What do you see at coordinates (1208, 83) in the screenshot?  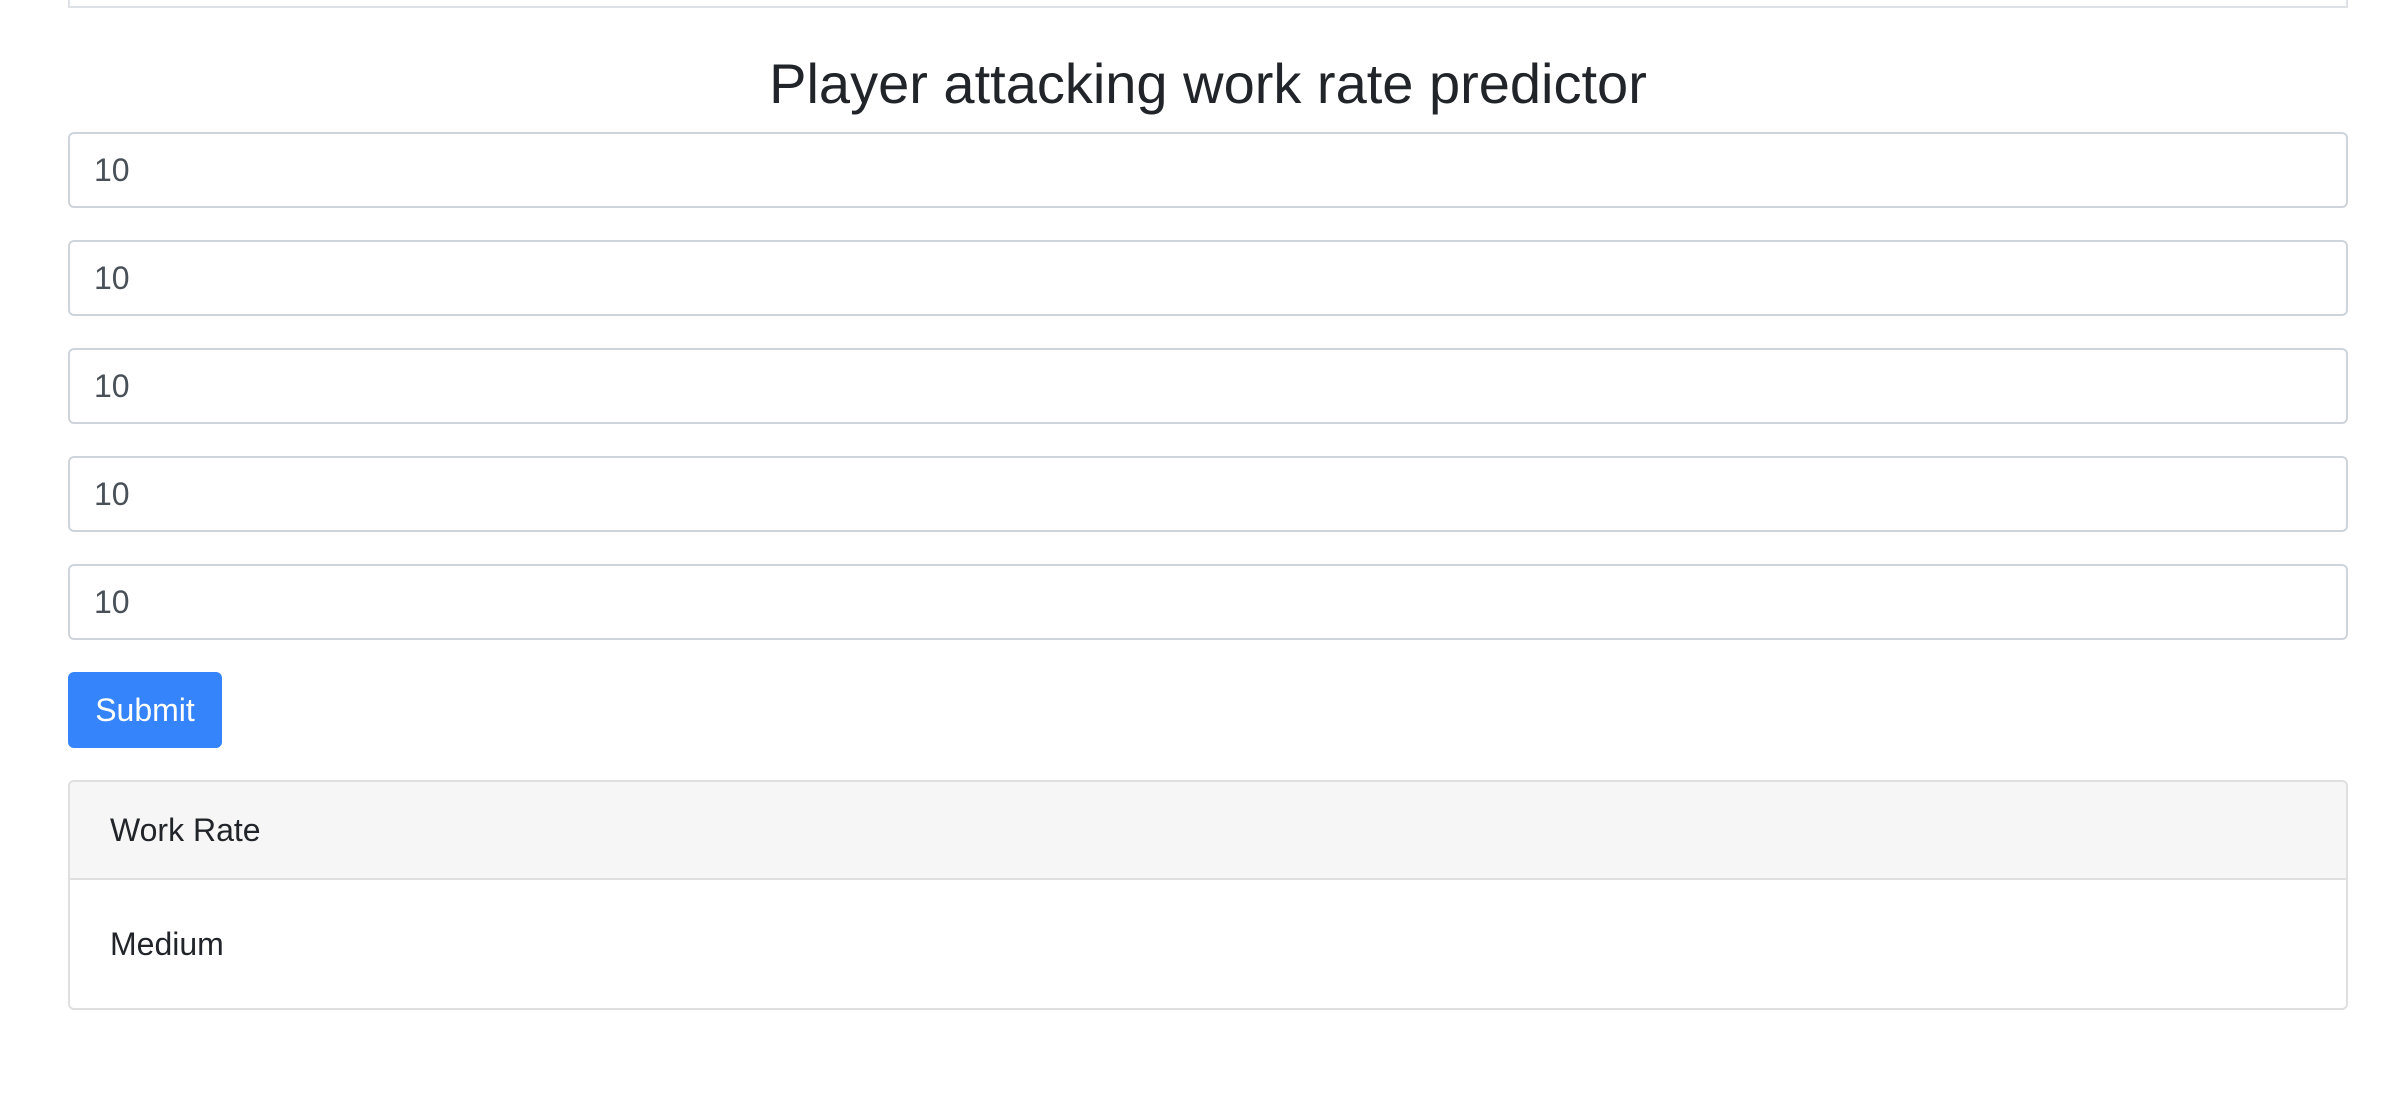 I see `page-title: Player attacking work rate predictor` at bounding box center [1208, 83].